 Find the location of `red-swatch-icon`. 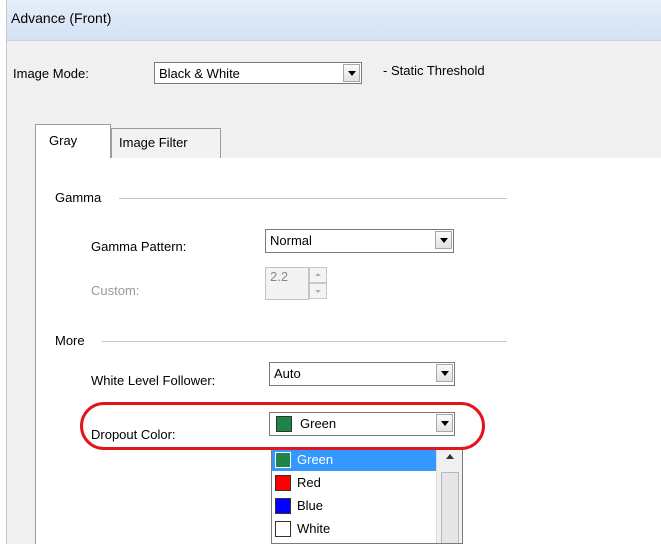

red-swatch-icon is located at coordinates (283, 483).